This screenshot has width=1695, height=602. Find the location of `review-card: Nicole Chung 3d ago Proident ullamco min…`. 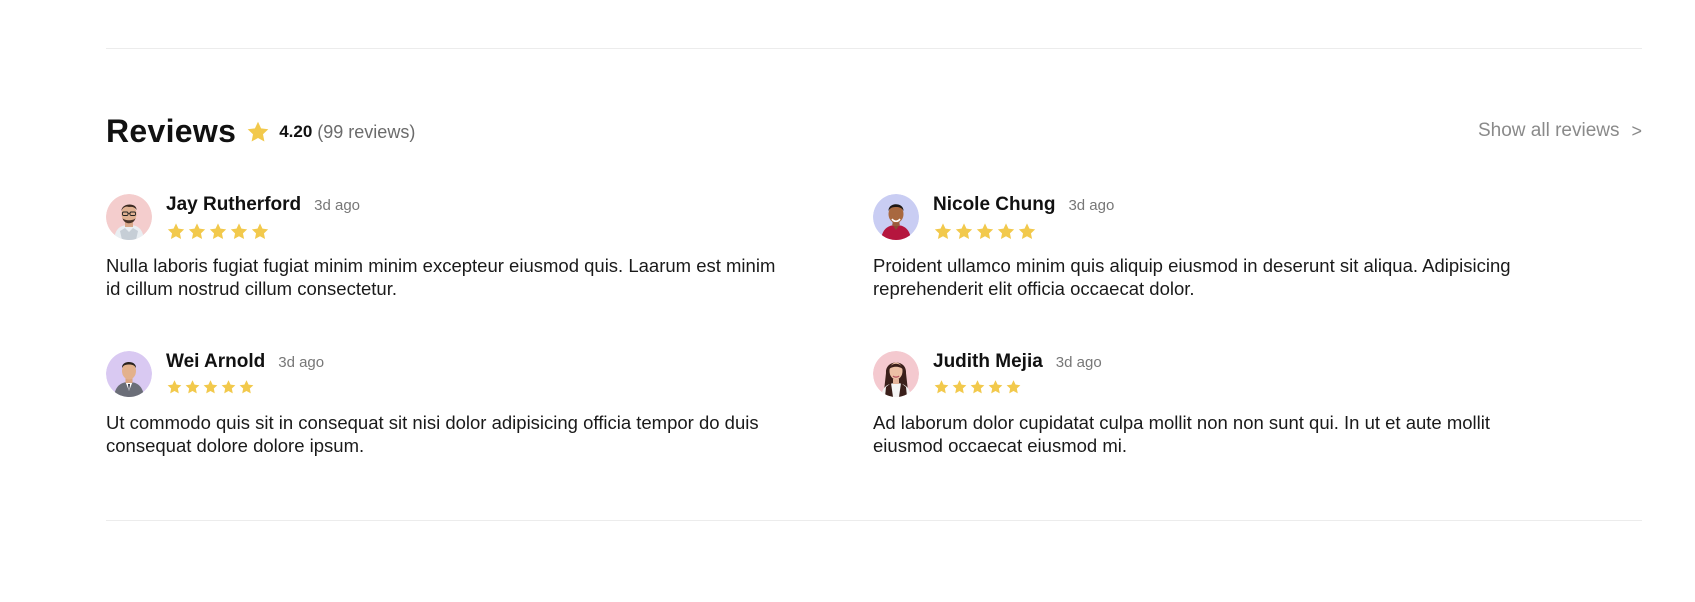

review-card: Nicole Chung 3d ago Proident ullamco min… is located at coordinates (1213, 247).